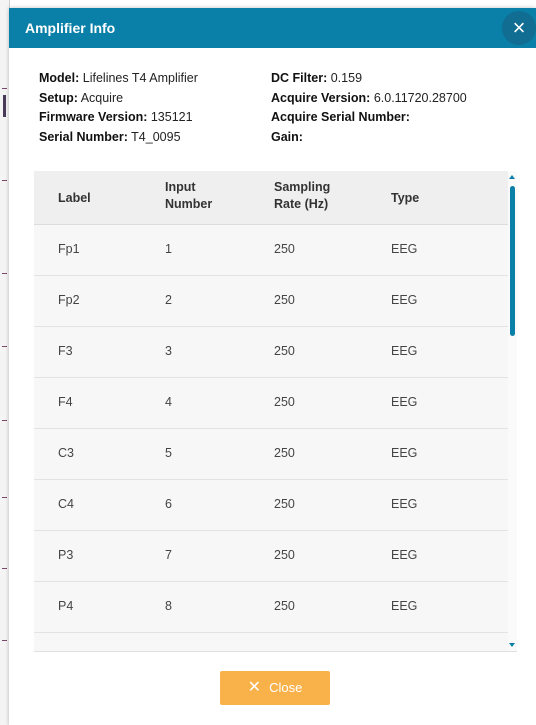 The height and width of the screenshot is (725, 536). What do you see at coordinates (168, 453) in the screenshot?
I see `cell-input-number: 5` at bounding box center [168, 453].